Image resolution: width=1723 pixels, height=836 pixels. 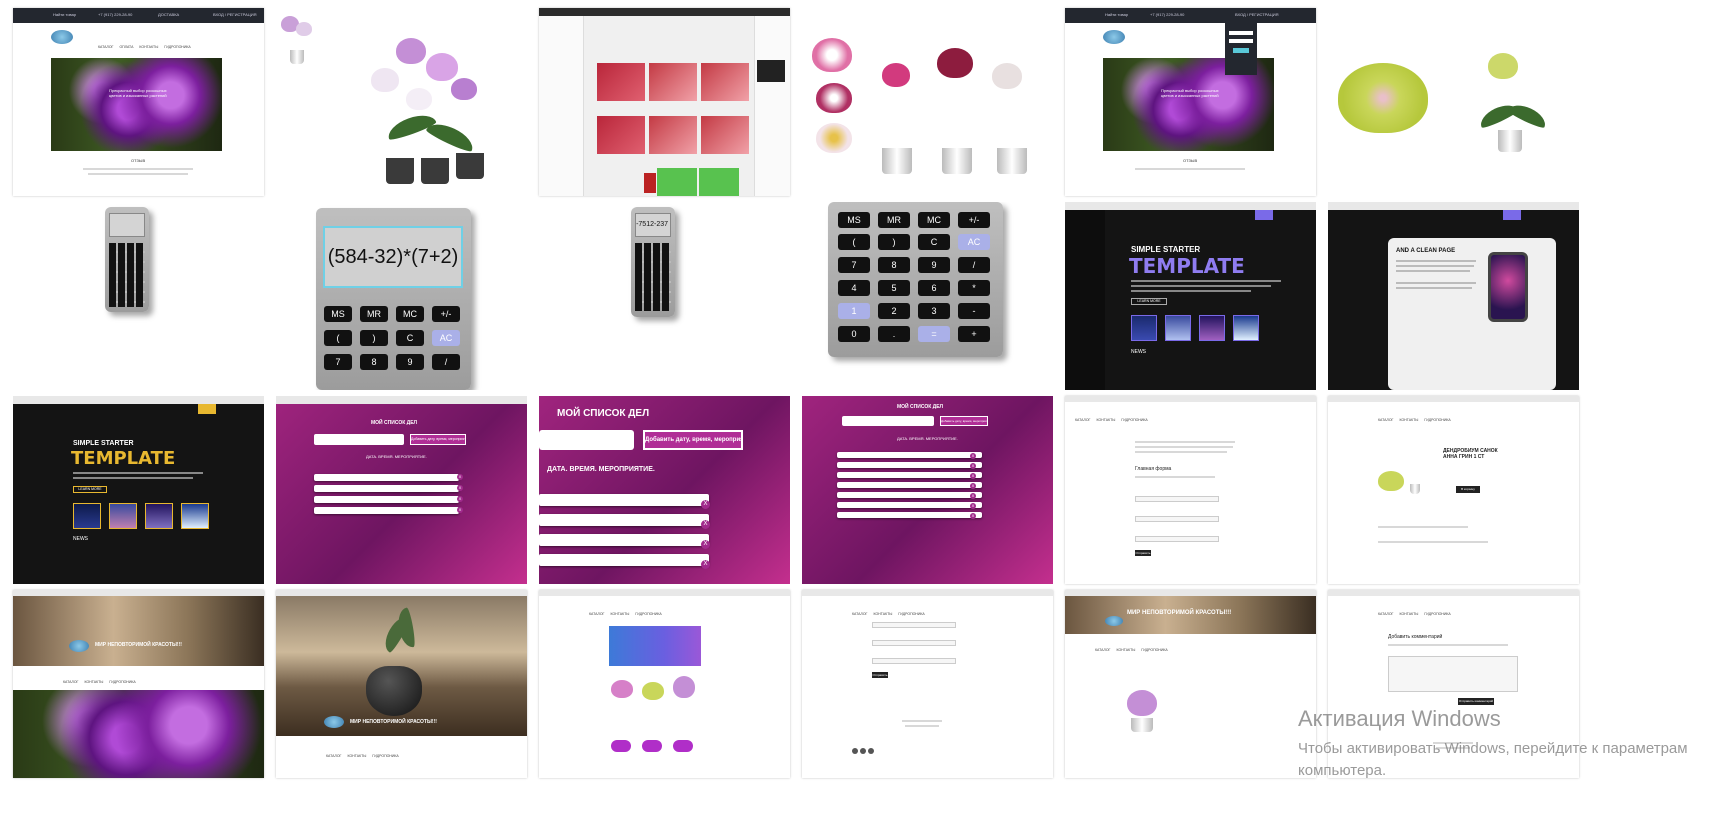 What do you see at coordinates (1468, 489) in the screenshot?
I see `add-to-cart-button: В корзину` at bounding box center [1468, 489].